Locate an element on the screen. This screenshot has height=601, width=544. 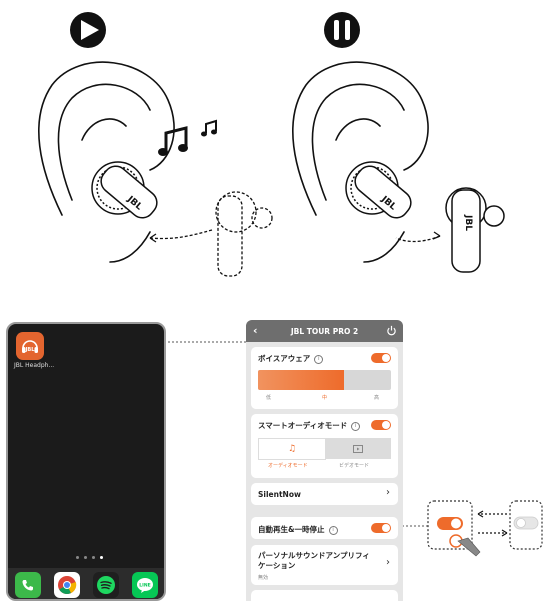
play-icon is located at coordinates (88, 30).